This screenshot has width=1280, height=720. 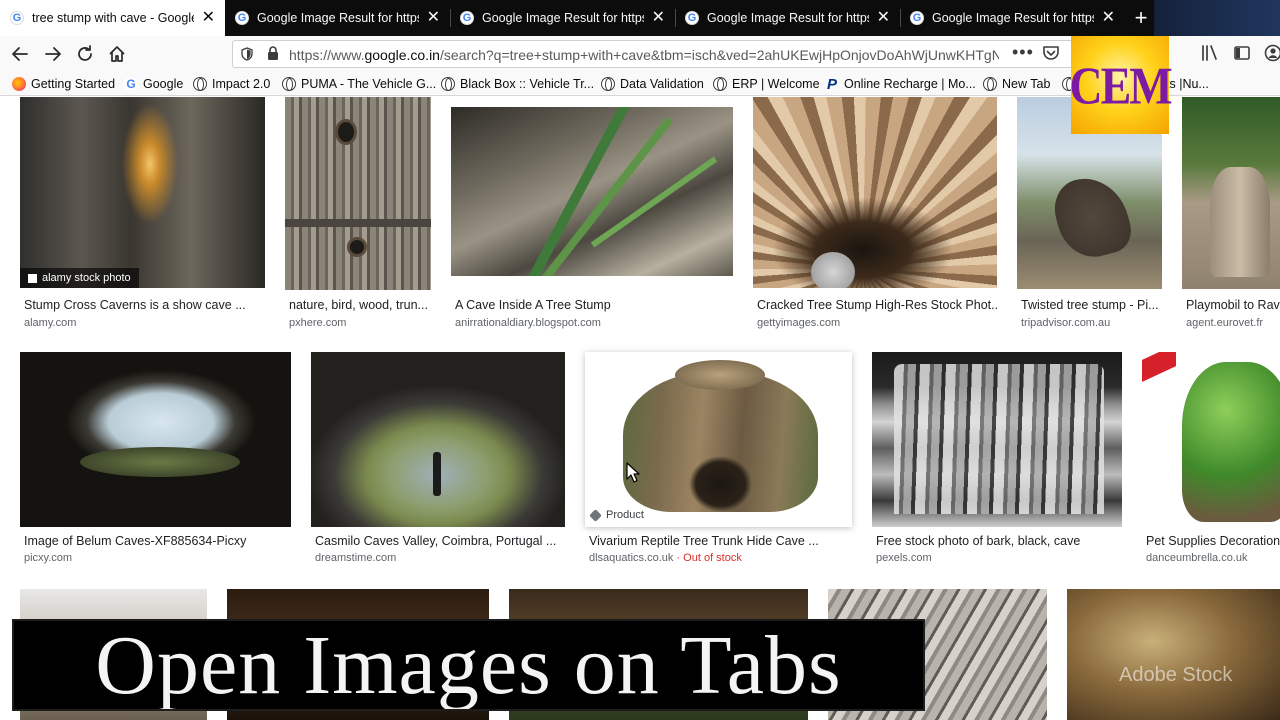 What do you see at coordinates (1176, 675) in the screenshot?
I see `stock-watermark: Adobe Stock` at bounding box center [1176, 675].